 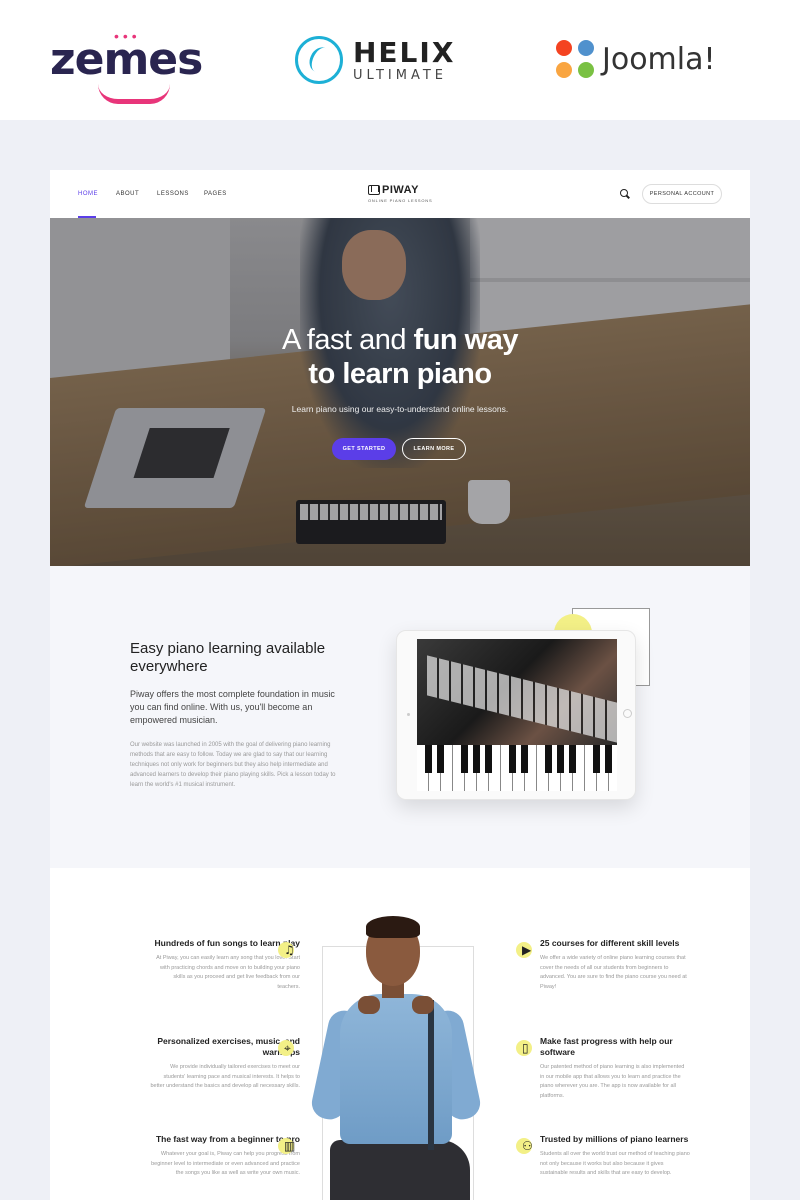 What do you see at coordinates (614, 1139) in the screenshot?
I see `feature-title: Trusted by millions of piano learners` at bounding box center [614, 1139].